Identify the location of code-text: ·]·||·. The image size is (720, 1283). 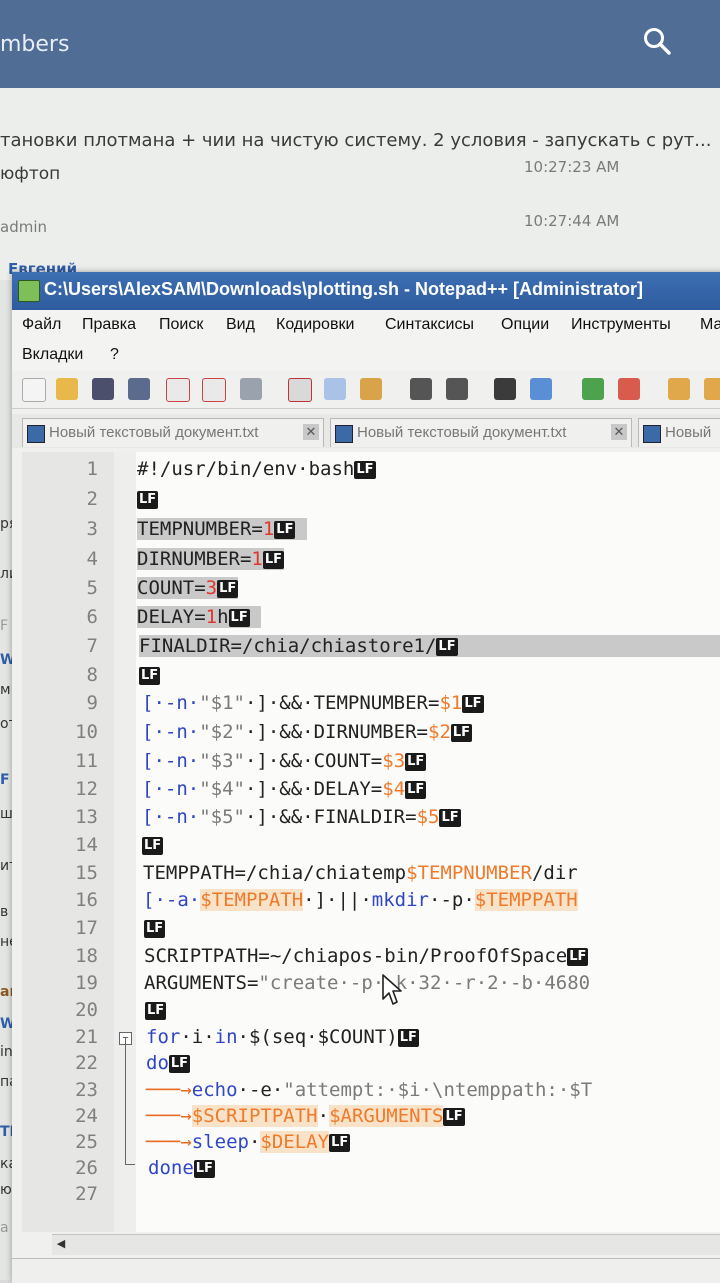
(337, 900).